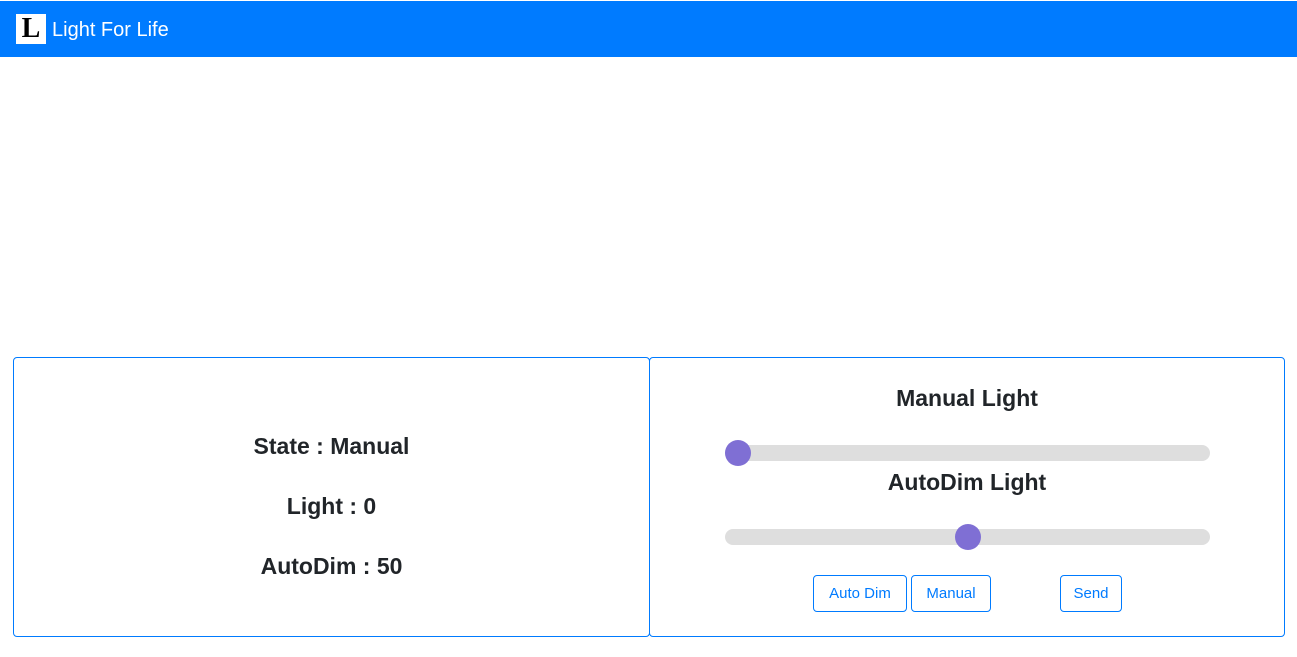 The width and height of the screenshot is (1297, 657). What do you see at coordinates (967, 482) in the screenshot?
I see `autodim-light-heading: AutoDim Light` at bounding box center [967, 482].